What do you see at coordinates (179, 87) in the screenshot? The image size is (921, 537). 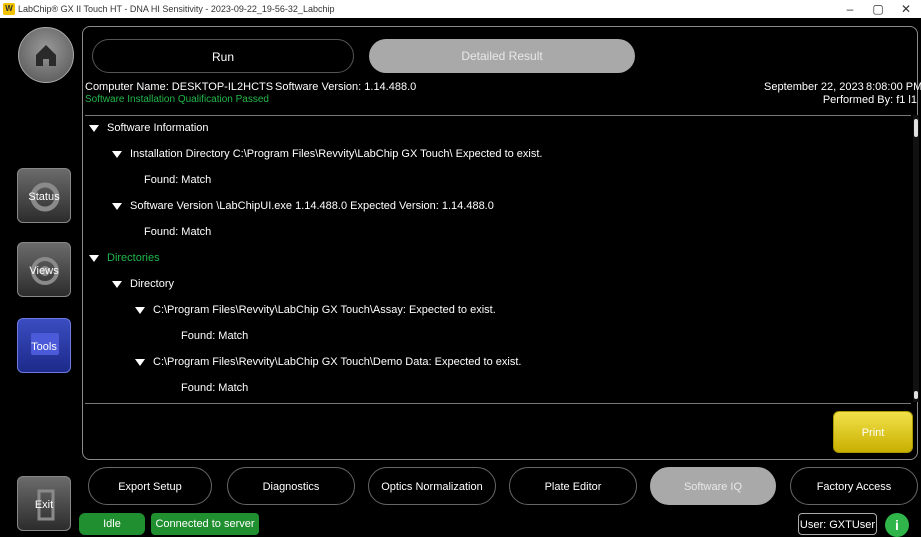 I see `computer-name: Computer Name: DESKTOP-IL2HCTS` at bounding box center [179, 87].